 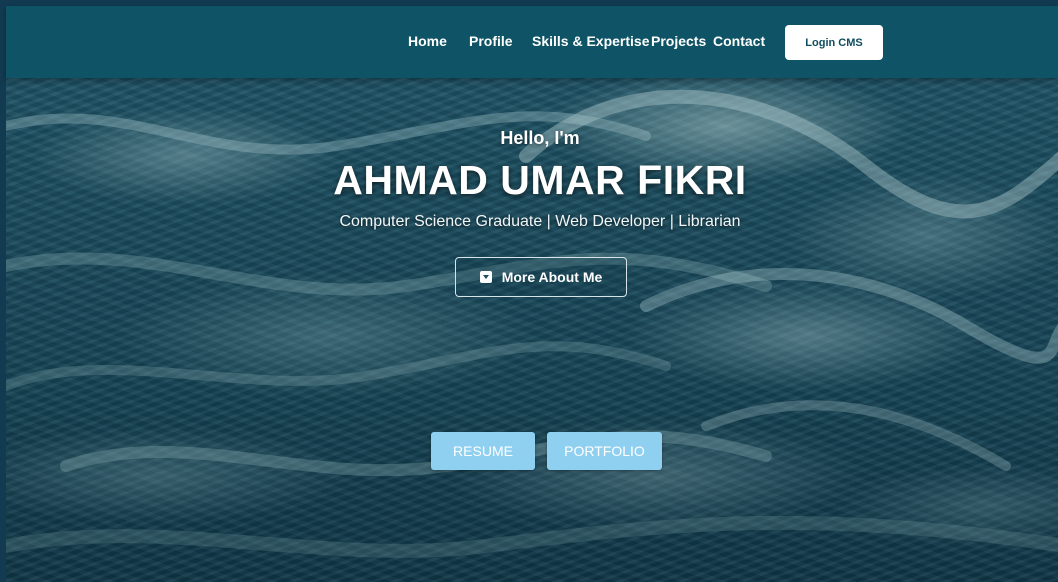 What do you see at coordinates (591, 41) in the screenshot?
I see `nav-skills-link: Skills & Expertise` at bounding box center [591, 41].